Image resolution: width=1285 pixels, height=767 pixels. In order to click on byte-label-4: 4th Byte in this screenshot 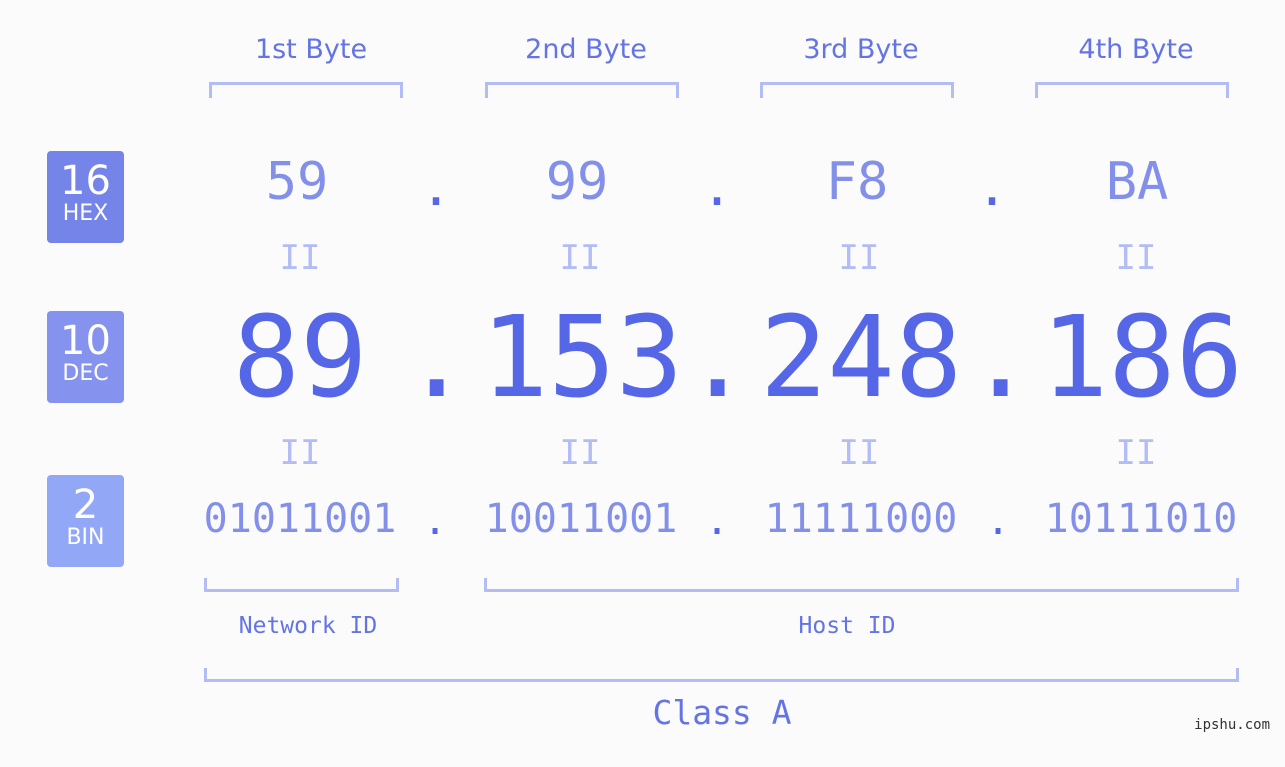, I will do `click(1136, 49)`.